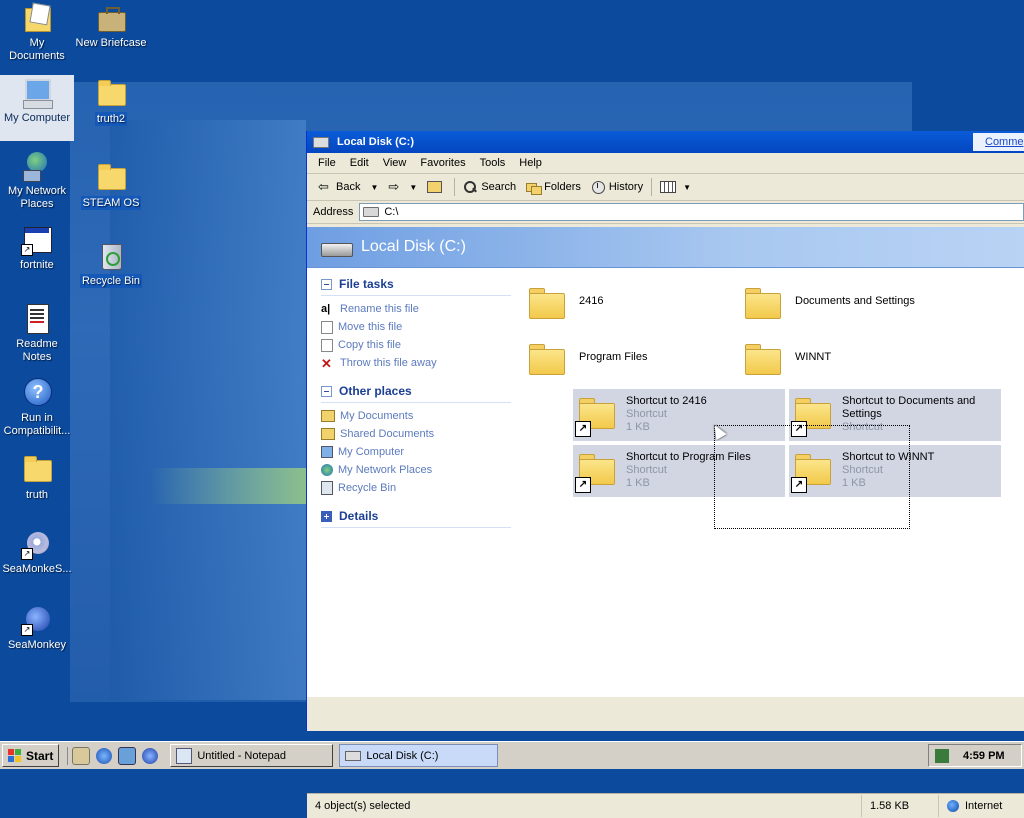  I want to click on folder-item: Program Files, so click(634, 357).